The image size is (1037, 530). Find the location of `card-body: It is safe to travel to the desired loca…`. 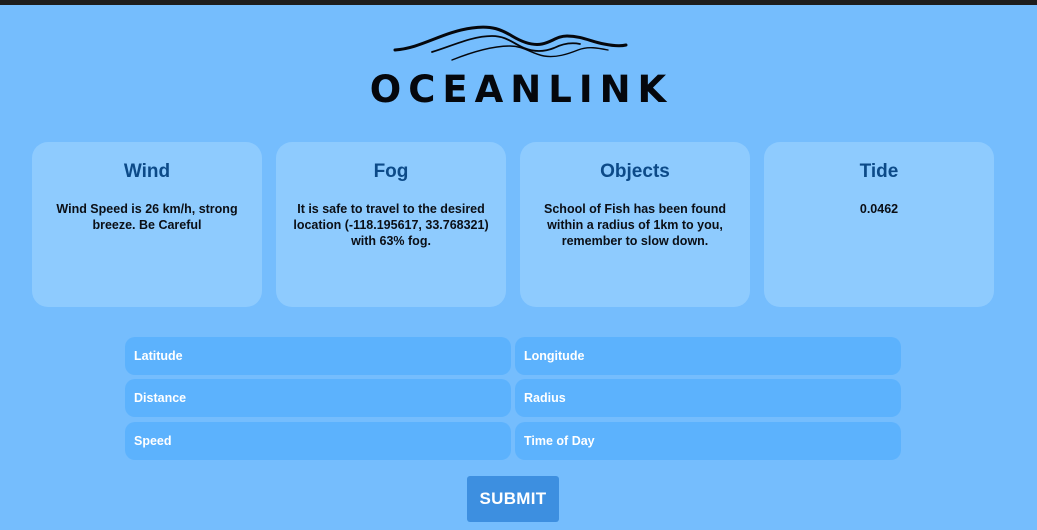

card-body: It is safe to travel to the desired loca… is located at coordinates (391, 225).